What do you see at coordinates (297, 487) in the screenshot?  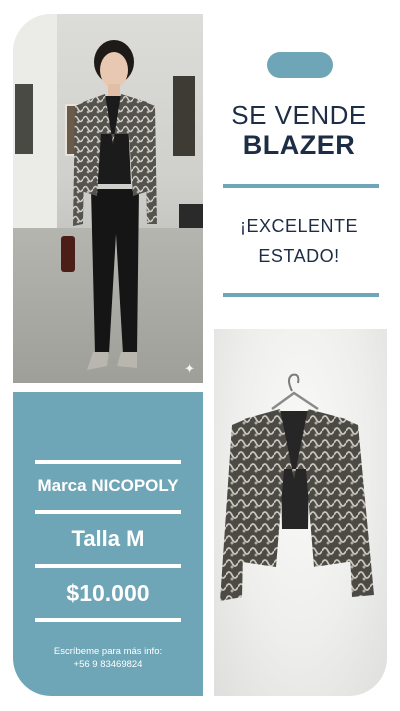 I see `jacket-on-hanger` at bounding box center [297, 487].